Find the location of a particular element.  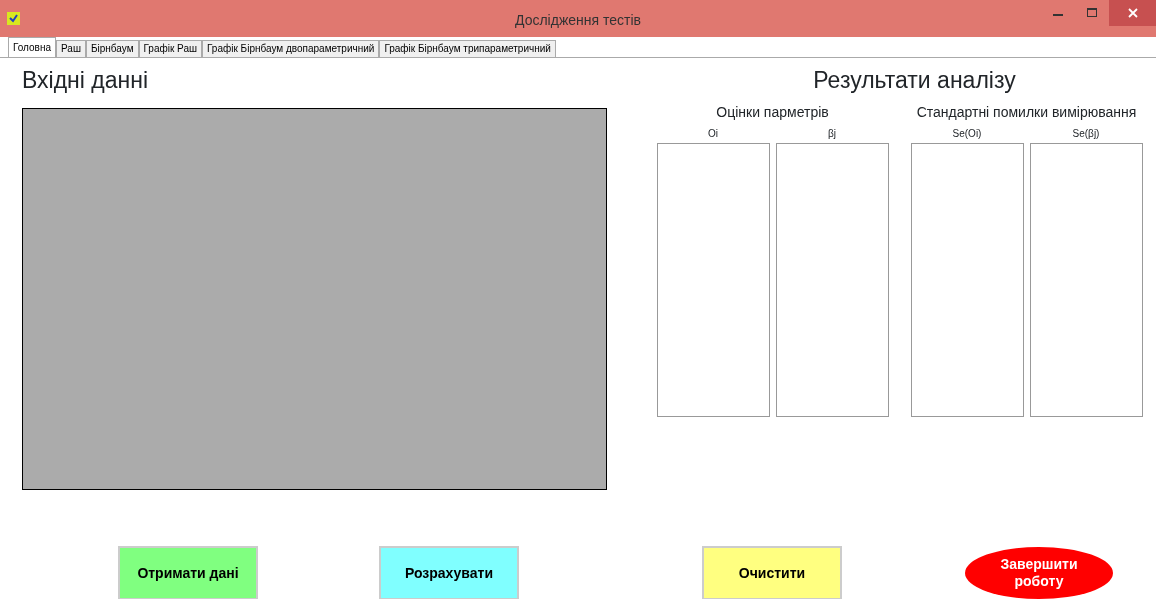

checkbox-icon is located at coordinates (13, 18).